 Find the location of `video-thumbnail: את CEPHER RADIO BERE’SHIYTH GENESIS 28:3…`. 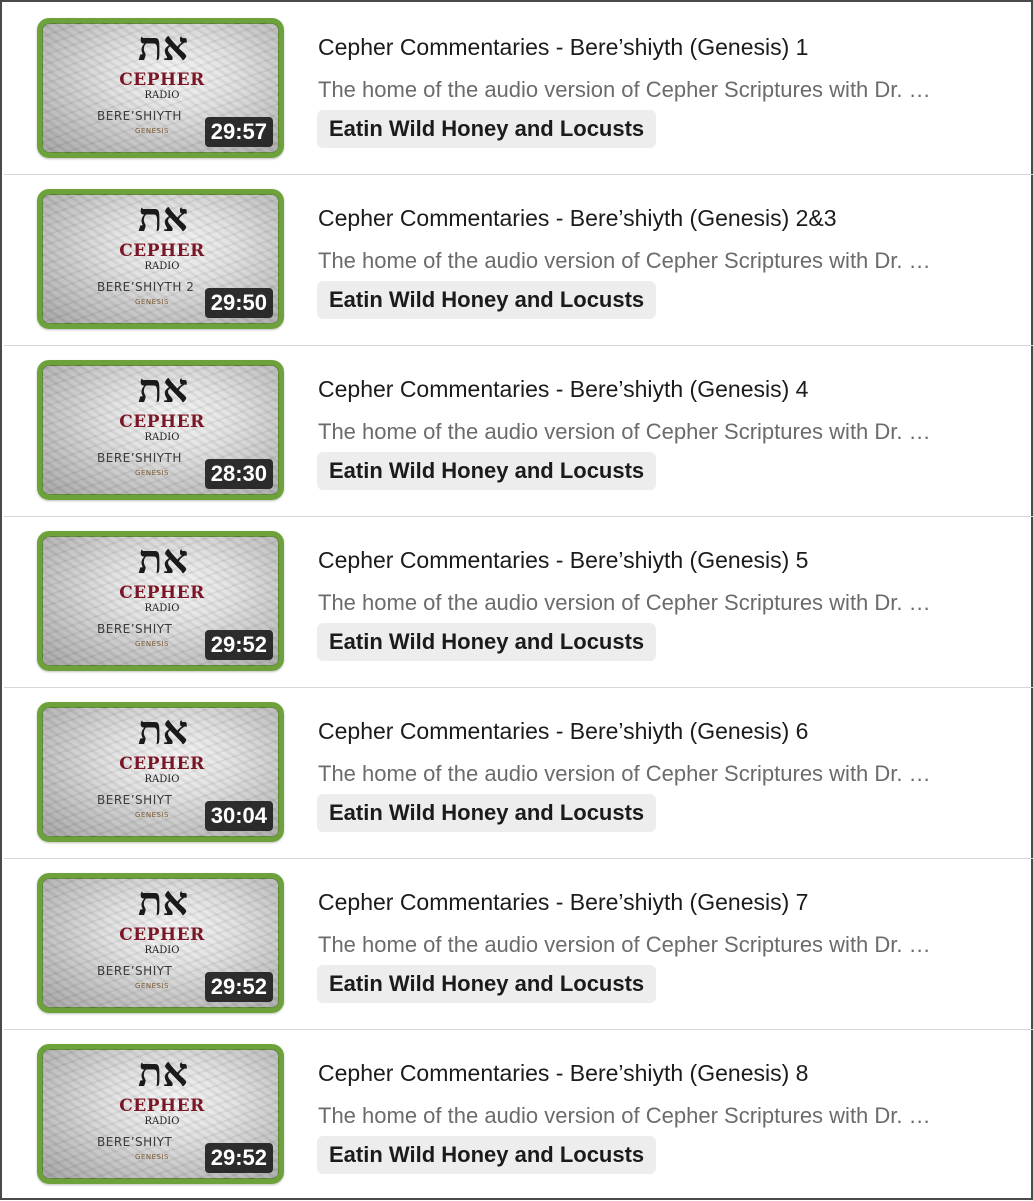

video-thumbnail: את CEPHER RADIO BERE’SHIYTH GENESIS 28:3… is located at coordinates (160, 430).